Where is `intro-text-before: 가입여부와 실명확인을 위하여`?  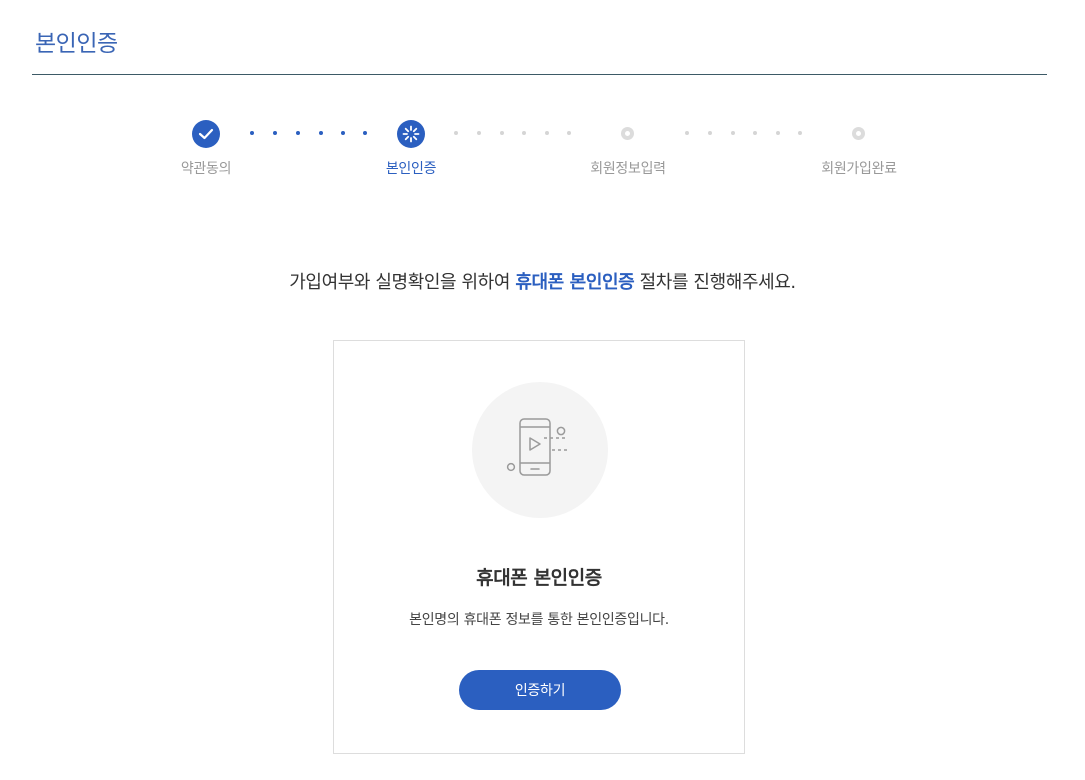 intro-text-before: 가입여부와 실명확인을 위하여 is located at coordinates (402, 282).